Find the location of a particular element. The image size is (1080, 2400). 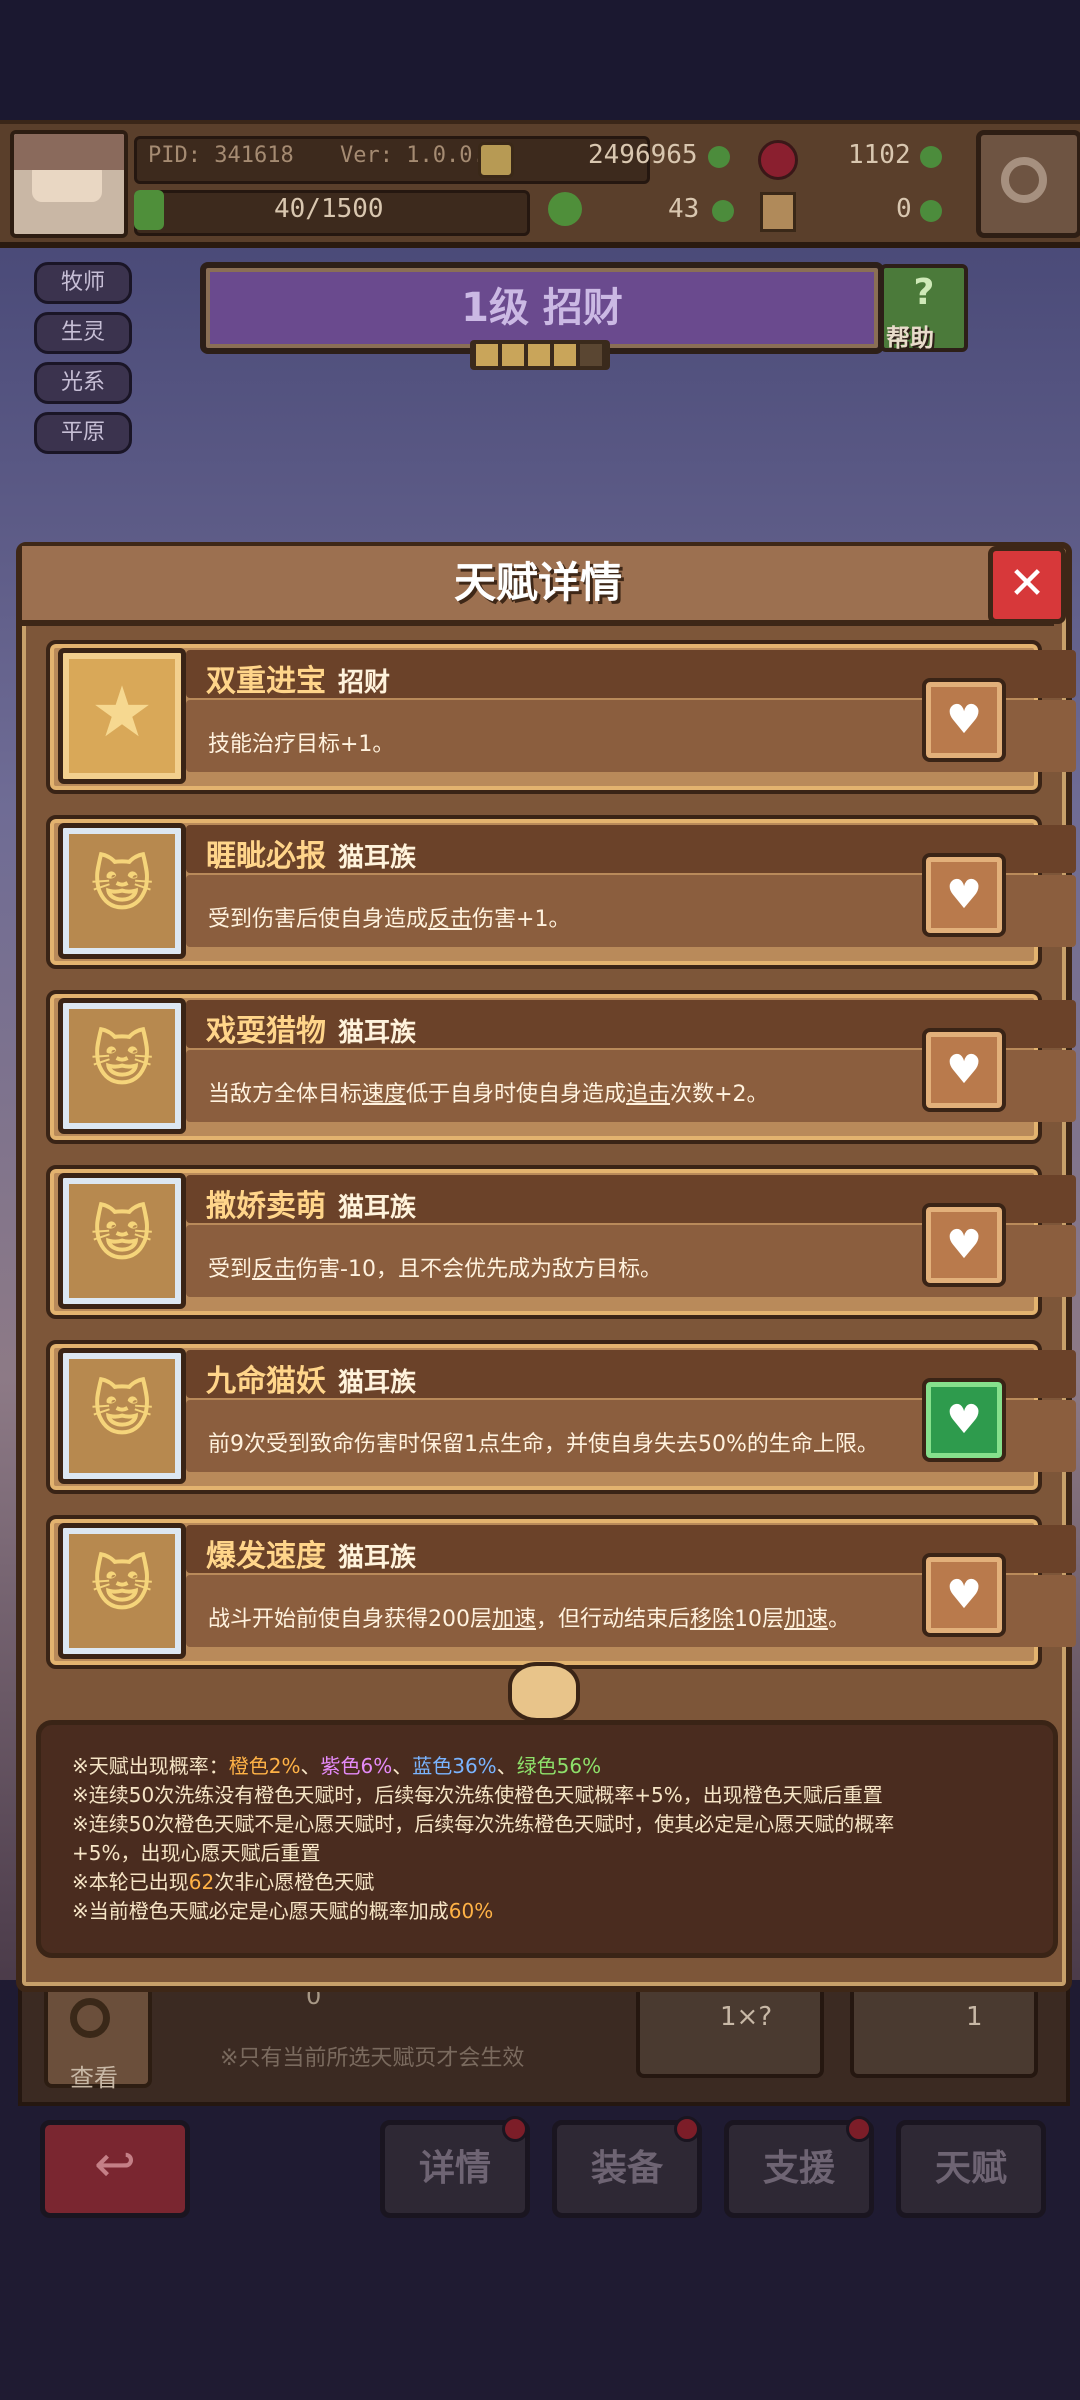

talent-heading: 睚眦必报 猫耳族 is located at coordinates (311, 853).